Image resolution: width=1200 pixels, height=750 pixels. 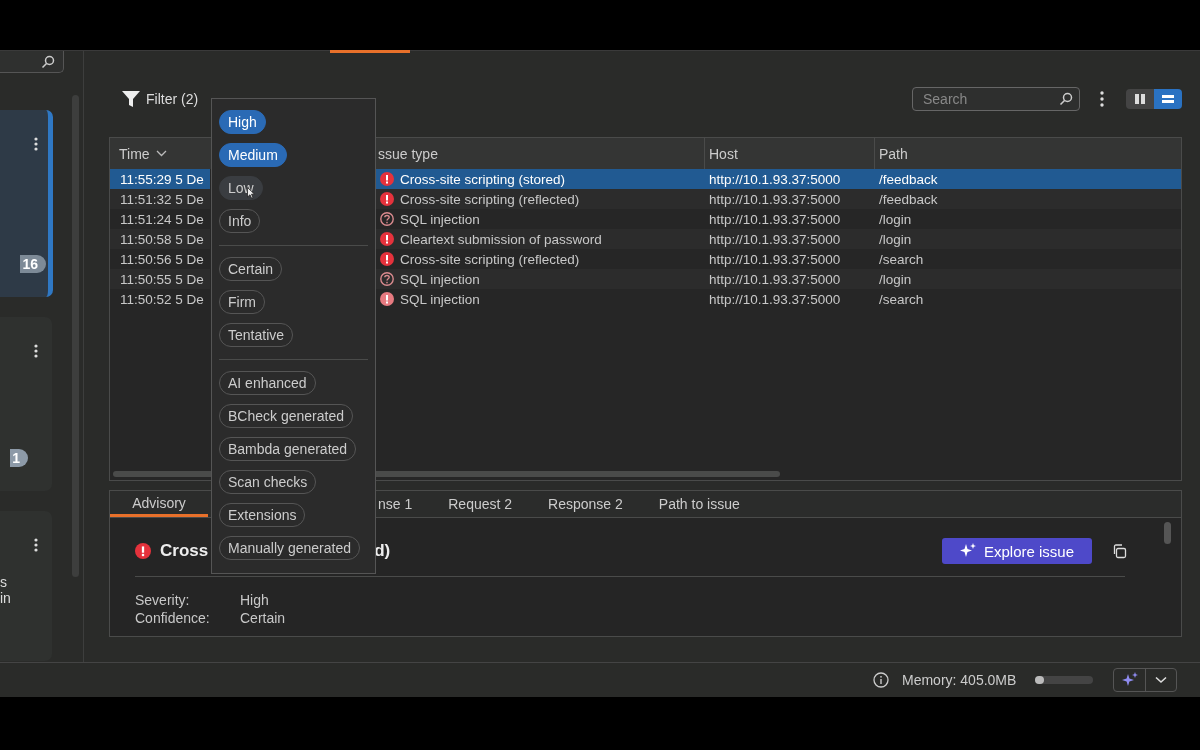 I want to click on count-badge: 16, so click(x=33, y=264).